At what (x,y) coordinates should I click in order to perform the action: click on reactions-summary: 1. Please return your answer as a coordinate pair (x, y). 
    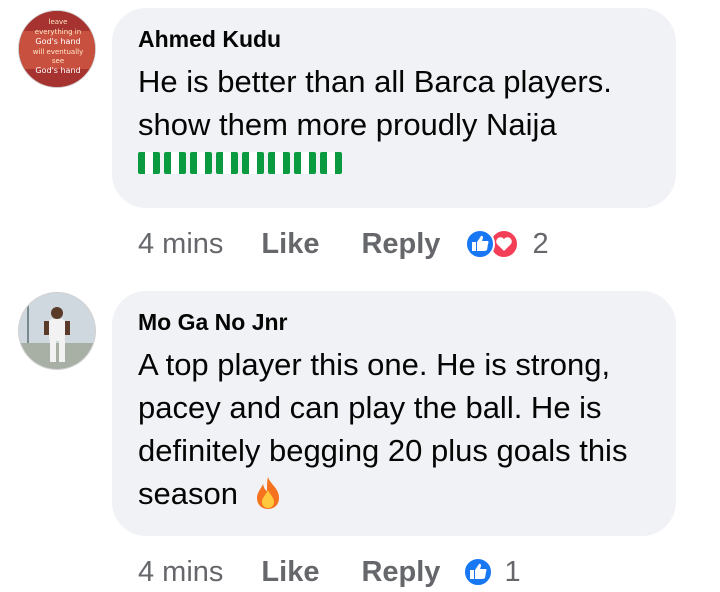
    Looking at the image, I should click on (491, 572).